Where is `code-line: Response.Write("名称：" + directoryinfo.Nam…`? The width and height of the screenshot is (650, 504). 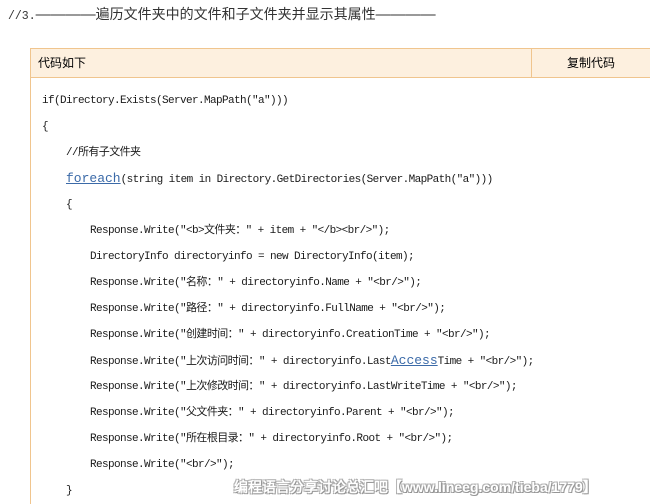
code-line: Response.Write("名称：" + directoryinfo.Nam… is located at coordinates (346, 283).